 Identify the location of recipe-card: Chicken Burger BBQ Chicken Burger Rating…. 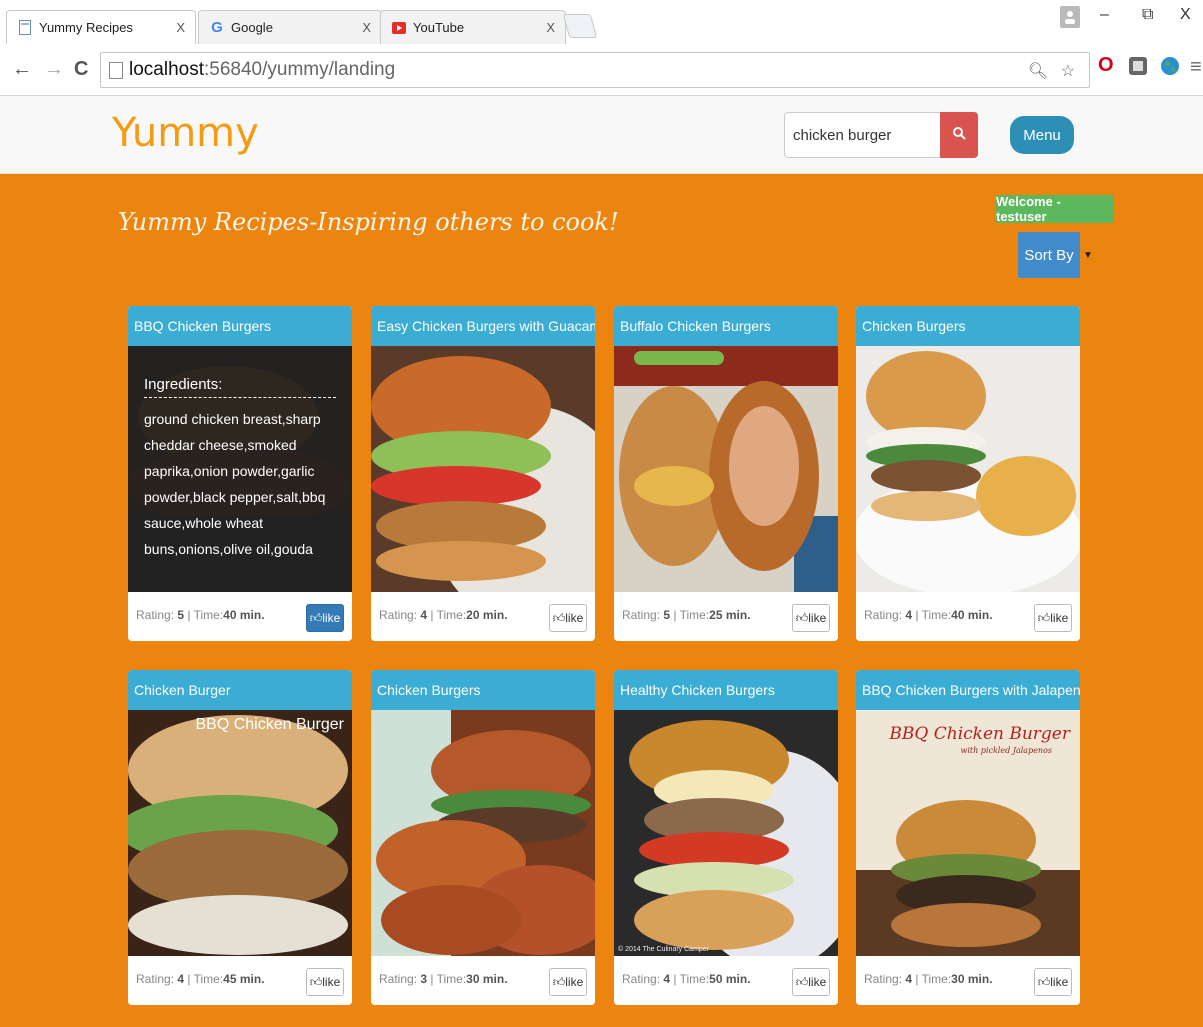
(240, 837).